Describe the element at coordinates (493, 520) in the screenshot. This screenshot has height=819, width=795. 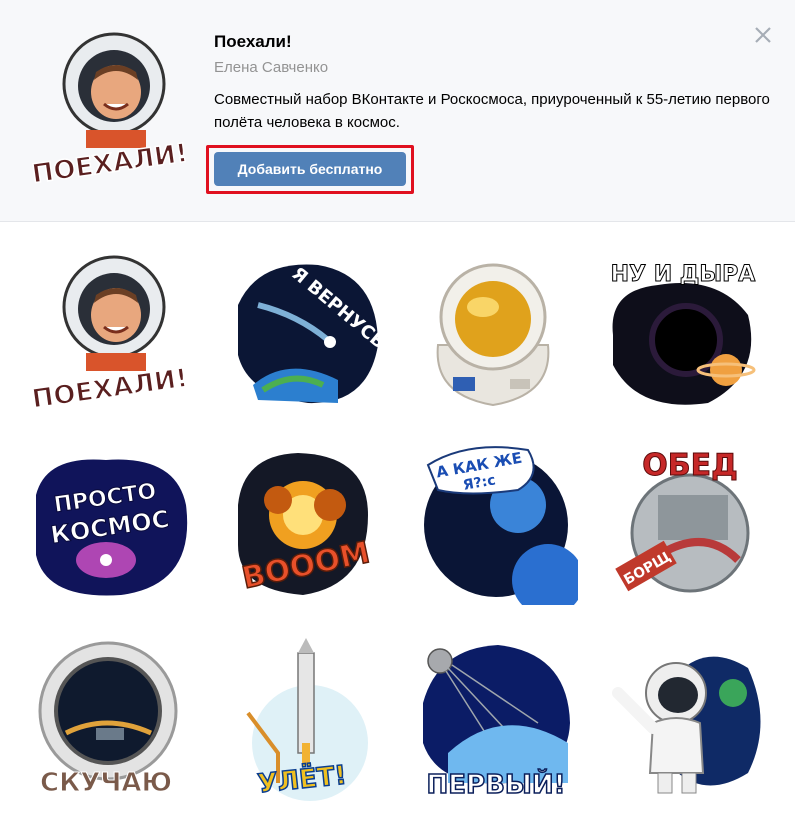
I see `sticker-a-kak-zhe-ya: А КАК ЖЕ Я?:с` at that location.